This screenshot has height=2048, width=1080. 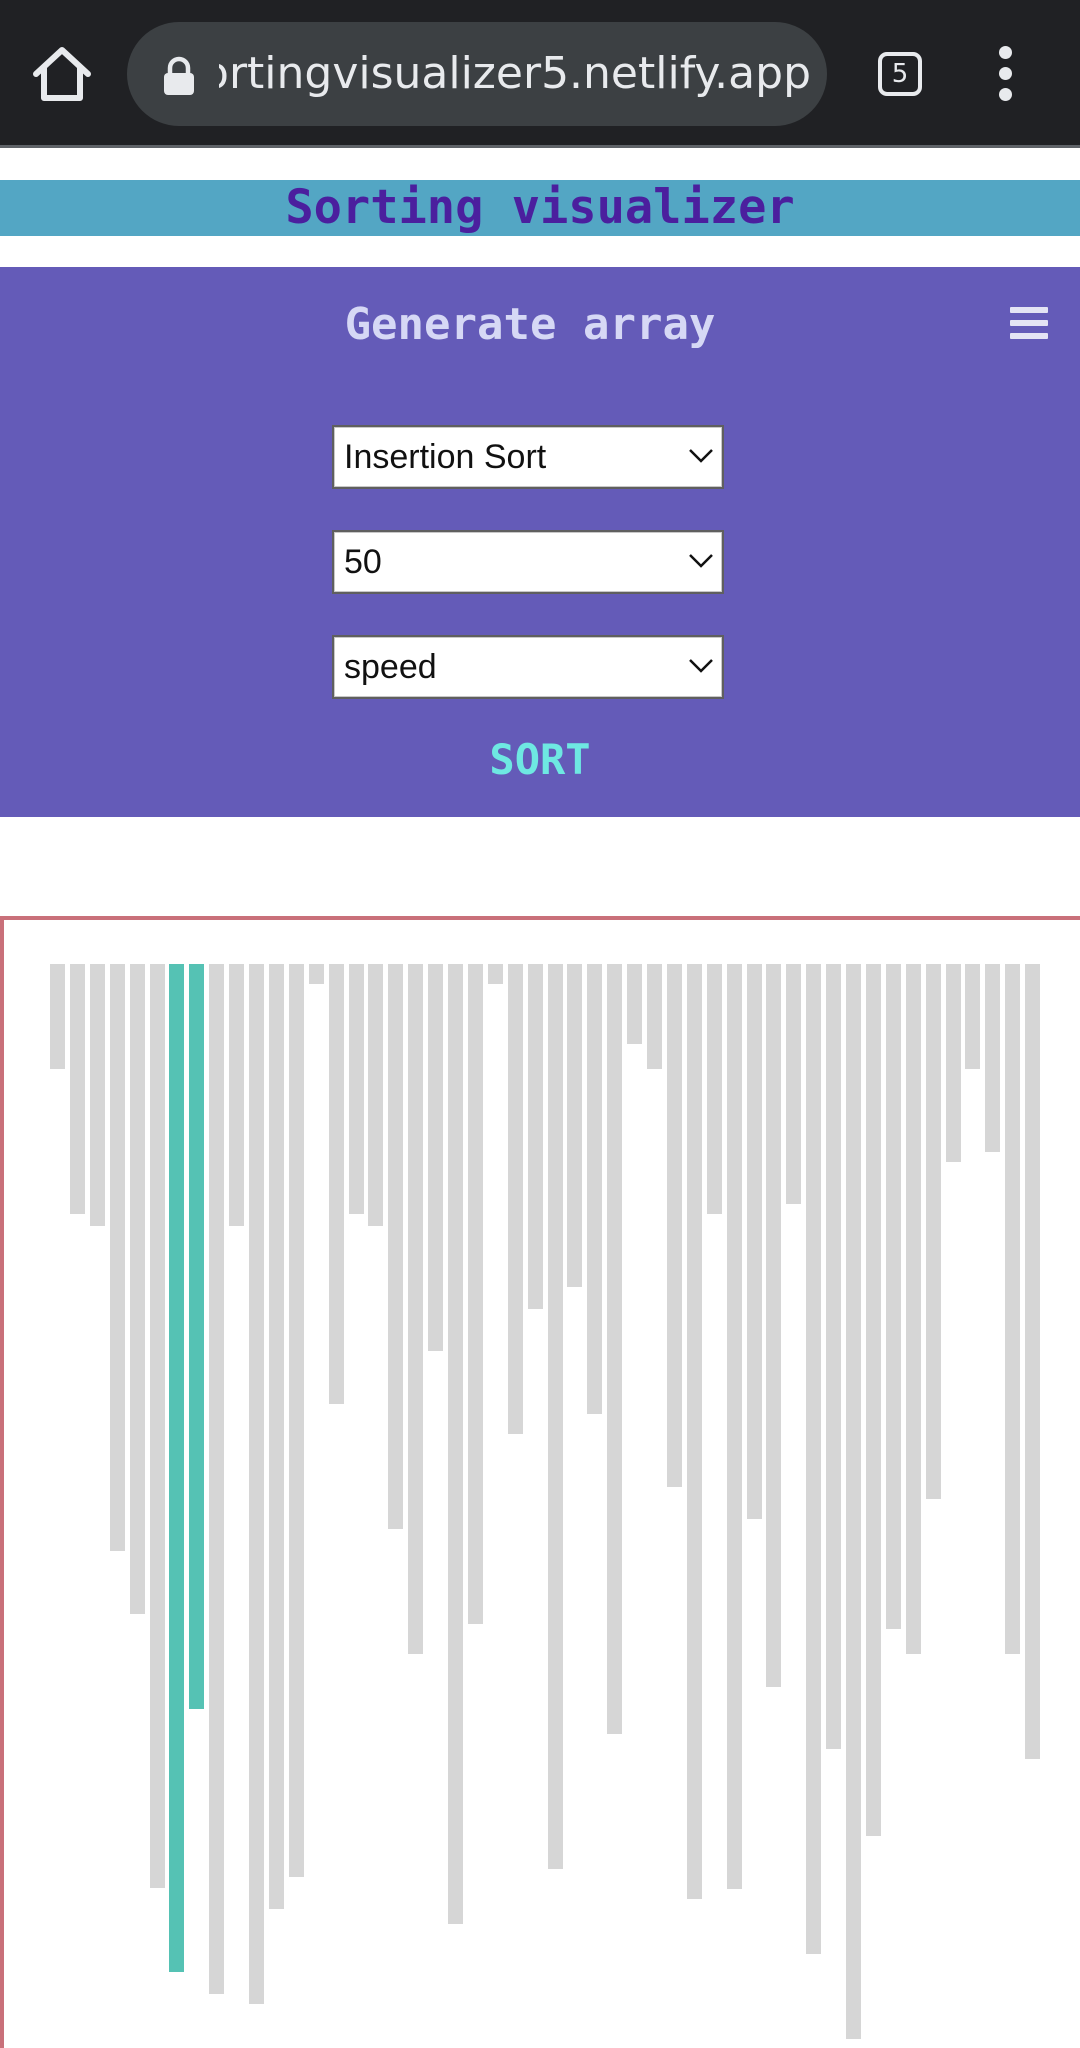 What do you see at coordinates (445, 457) in the screenshot?
I see `algorithm-select-value: Insertion Sort` at bounding box center [445, 457].